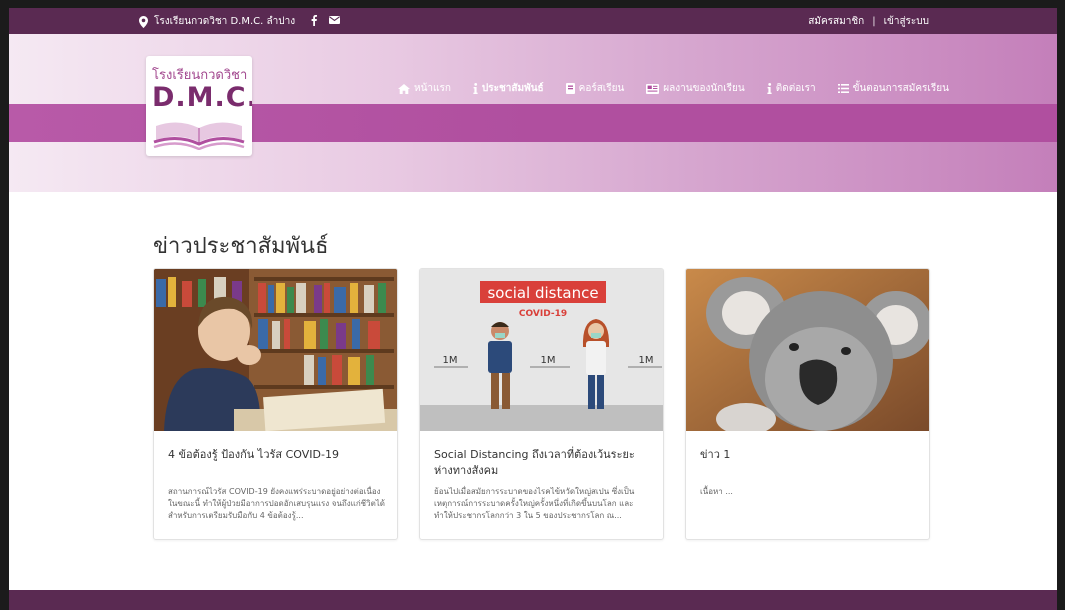 This screenshot has height=610, width=1065. What do you see at coordinates (570, 88) in the screenshot?
I see `book-icon` at bounding box center [570, 88].